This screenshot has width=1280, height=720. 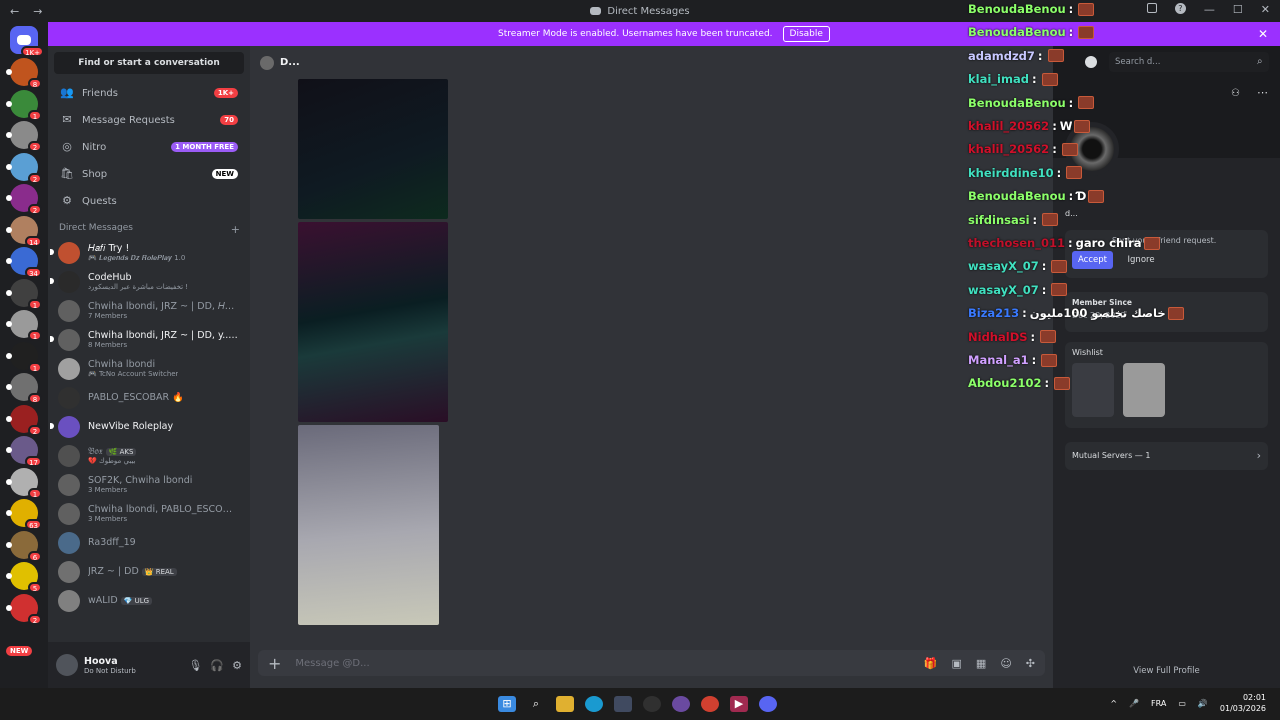 What do you see at coordinates (1263, 34) in the screenshot?
I see `close-banner-icon: ✕` at bounding box center [1263, 34].